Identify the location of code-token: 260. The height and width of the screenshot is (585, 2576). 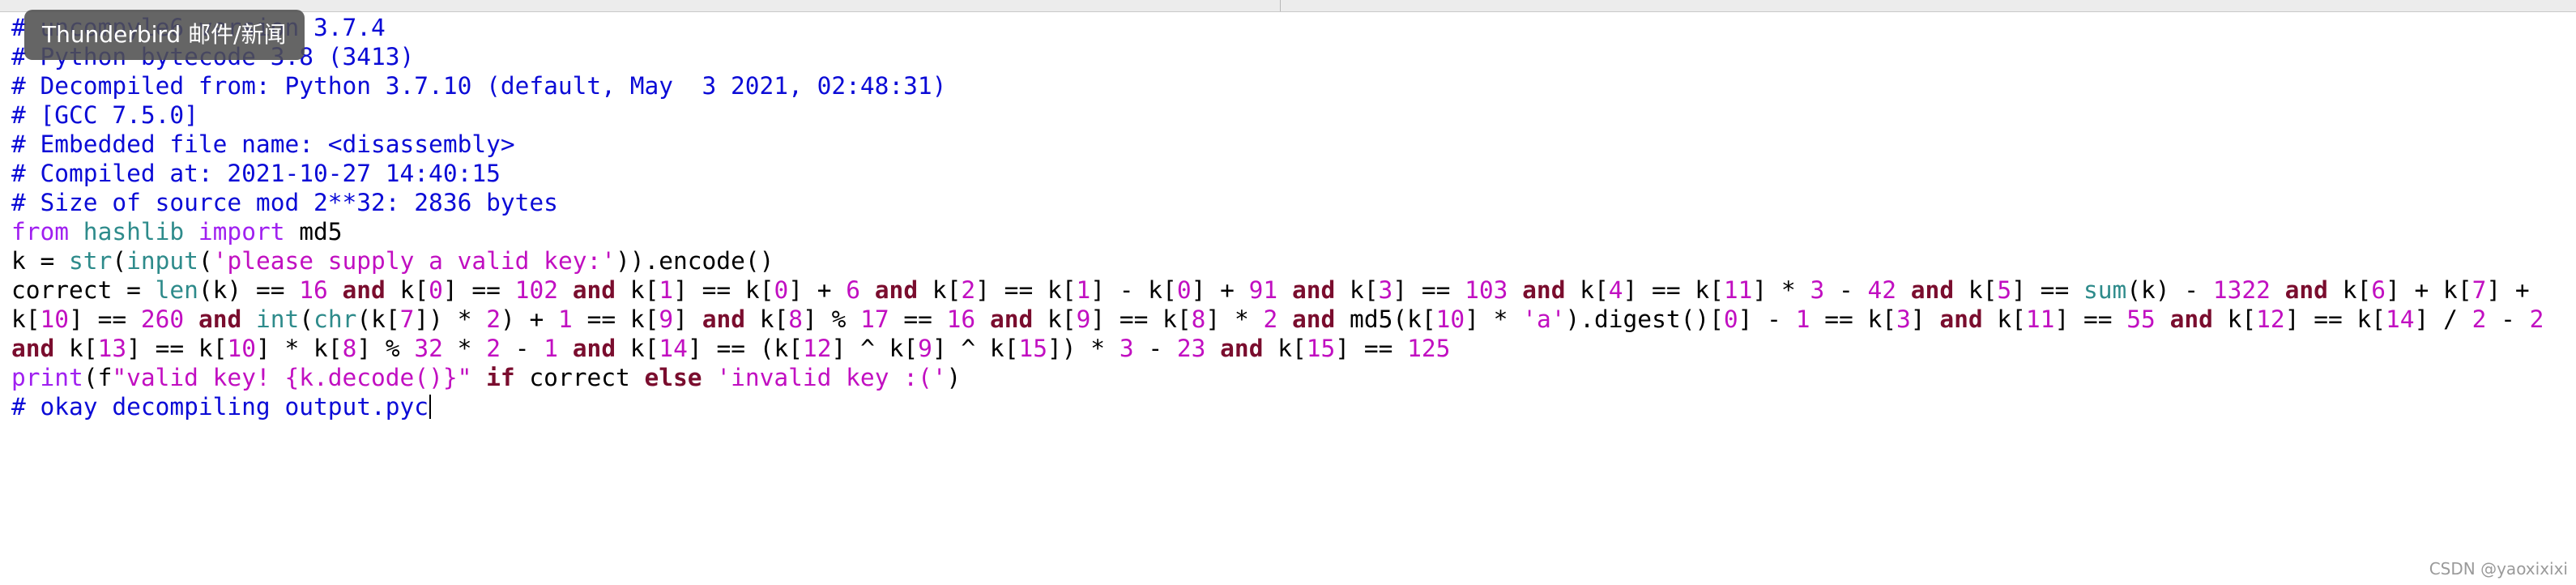
(163, 319).